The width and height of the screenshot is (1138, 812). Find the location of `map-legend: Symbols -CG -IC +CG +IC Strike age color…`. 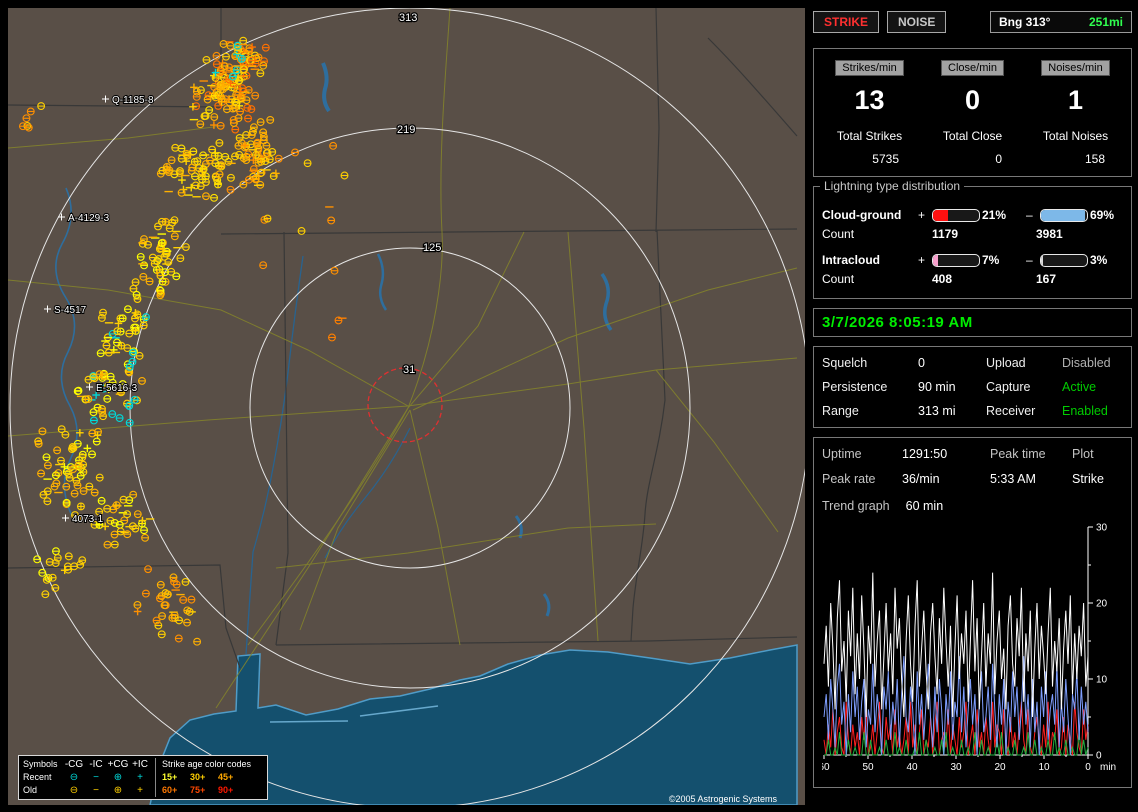

map-legend: Symbols -CG -IC +CG +IC Strike age color… is located at coordinates (143, 777).